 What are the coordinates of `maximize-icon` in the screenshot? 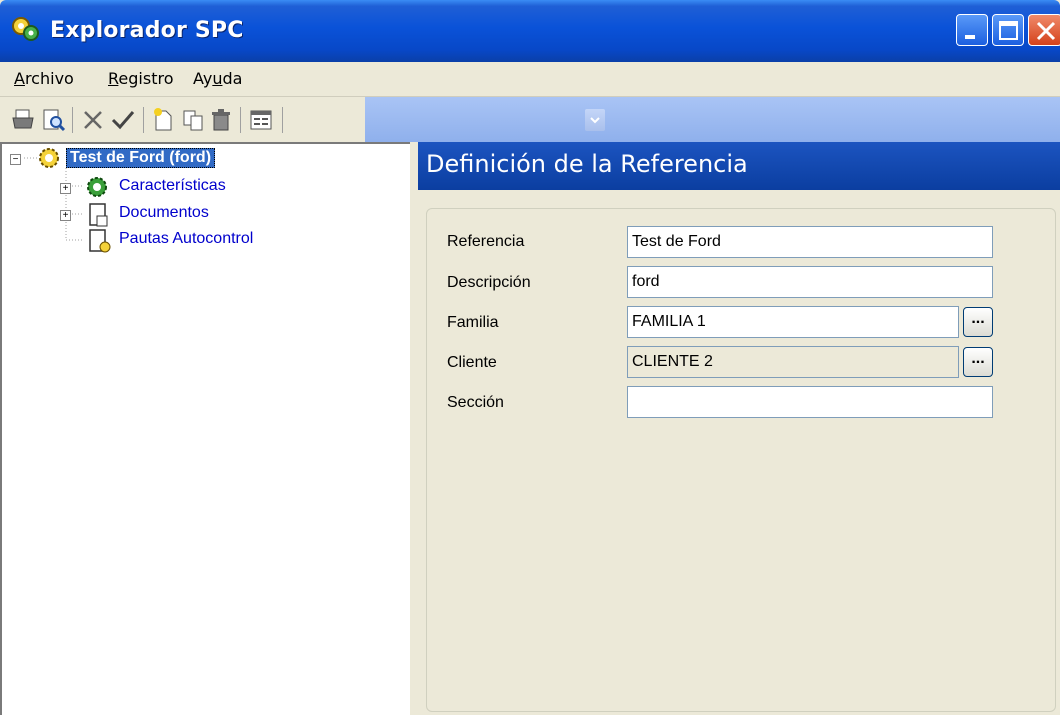 It's located at (1008, 30).